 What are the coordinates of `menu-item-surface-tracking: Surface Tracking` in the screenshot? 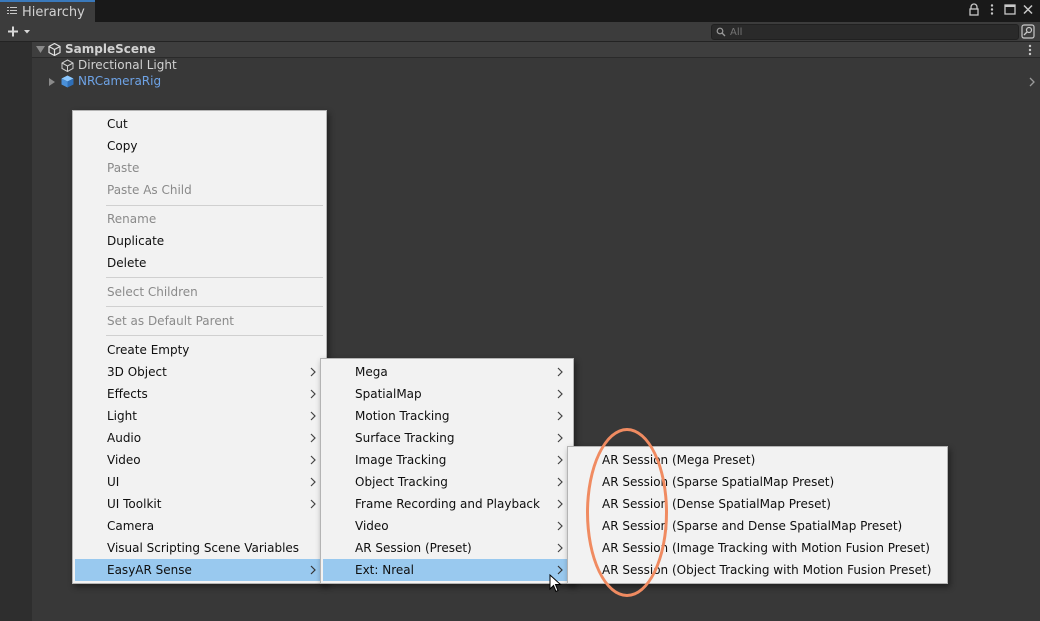 It's located at (447, 438).